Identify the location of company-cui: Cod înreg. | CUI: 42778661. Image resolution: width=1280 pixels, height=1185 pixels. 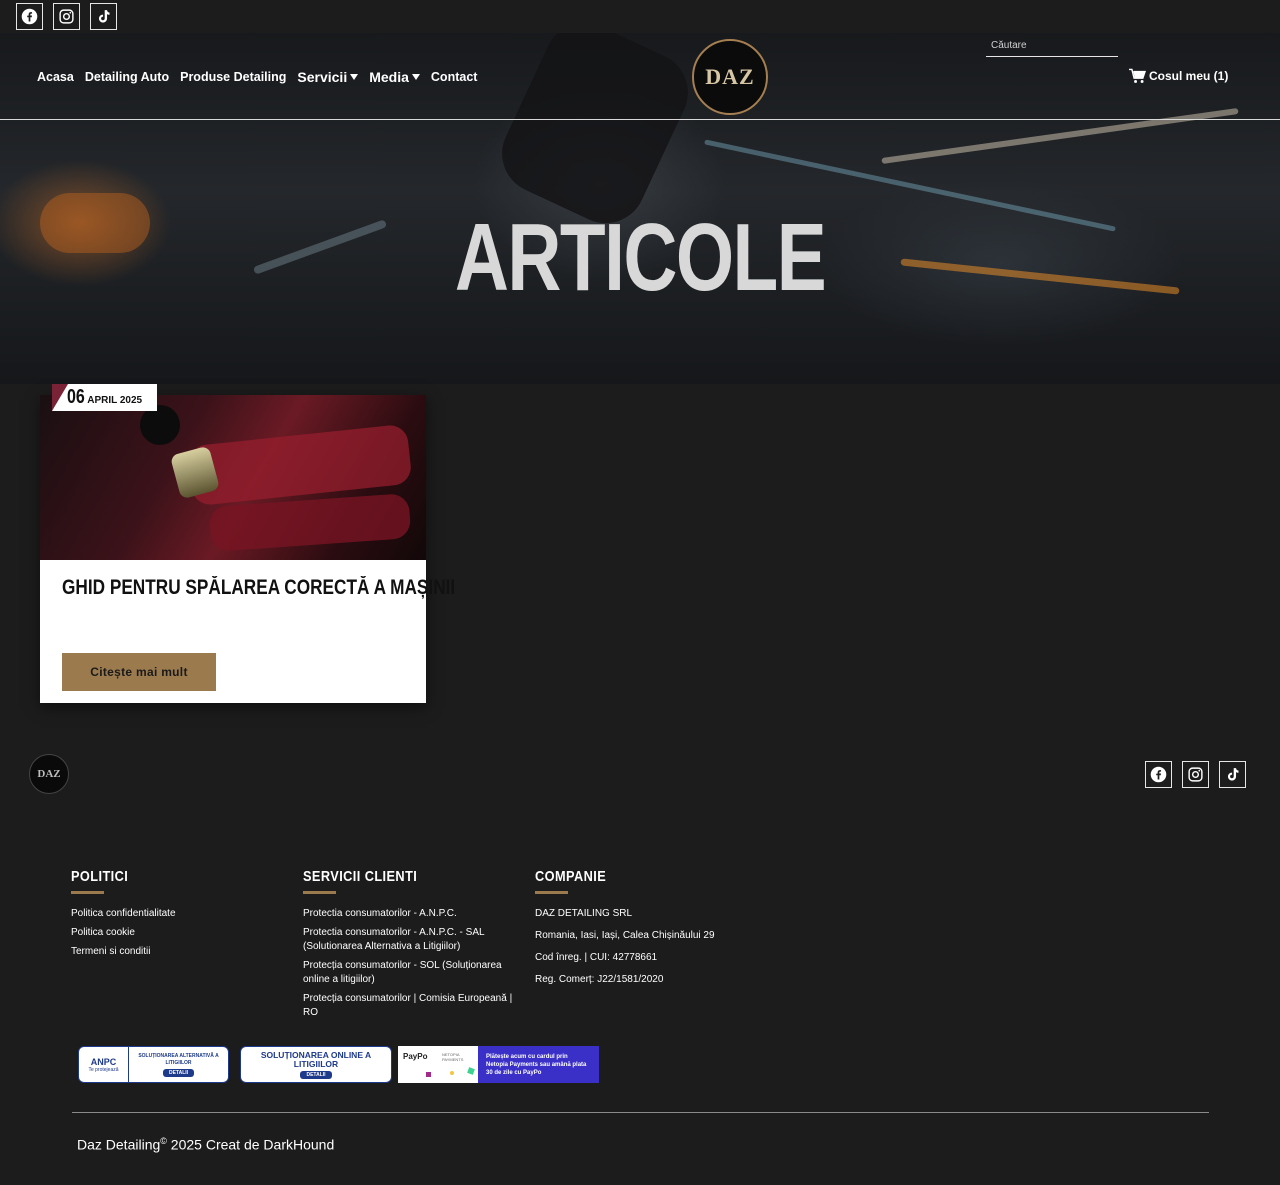
(596, 957).